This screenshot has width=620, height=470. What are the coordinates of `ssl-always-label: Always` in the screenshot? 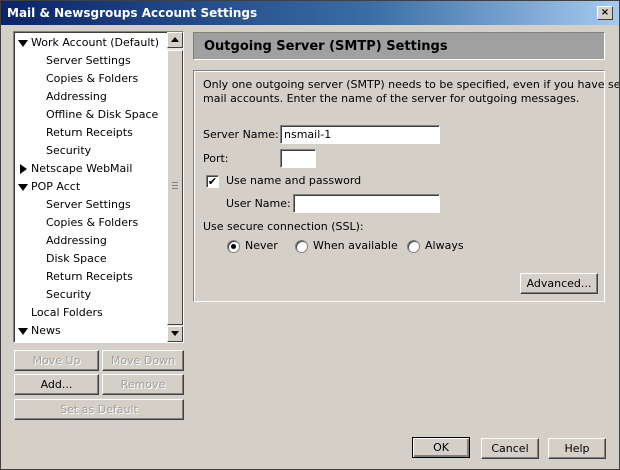 It's located at (444, 245).